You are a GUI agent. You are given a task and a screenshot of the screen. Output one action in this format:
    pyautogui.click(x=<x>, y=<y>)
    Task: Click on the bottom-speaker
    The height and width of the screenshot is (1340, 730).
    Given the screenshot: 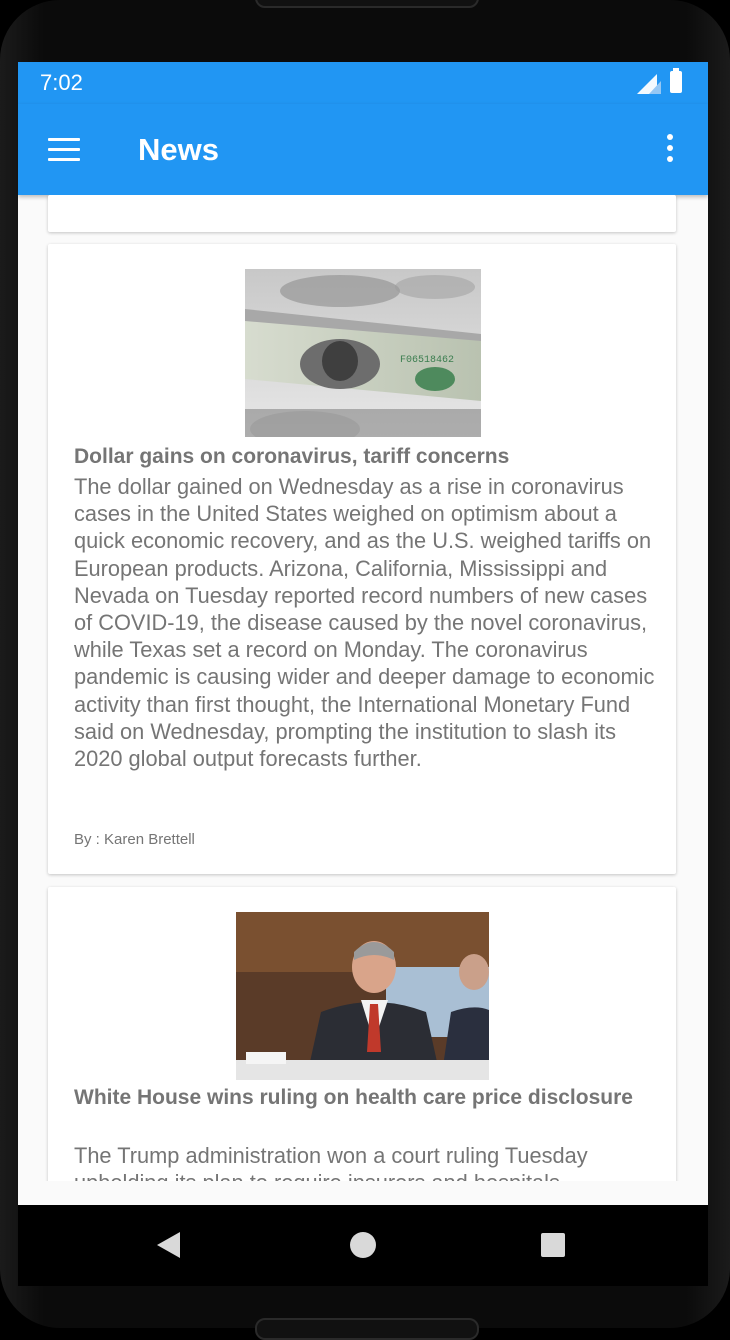 What is the action you would take?
    pyautogui.click(x=367, y=1329)
    